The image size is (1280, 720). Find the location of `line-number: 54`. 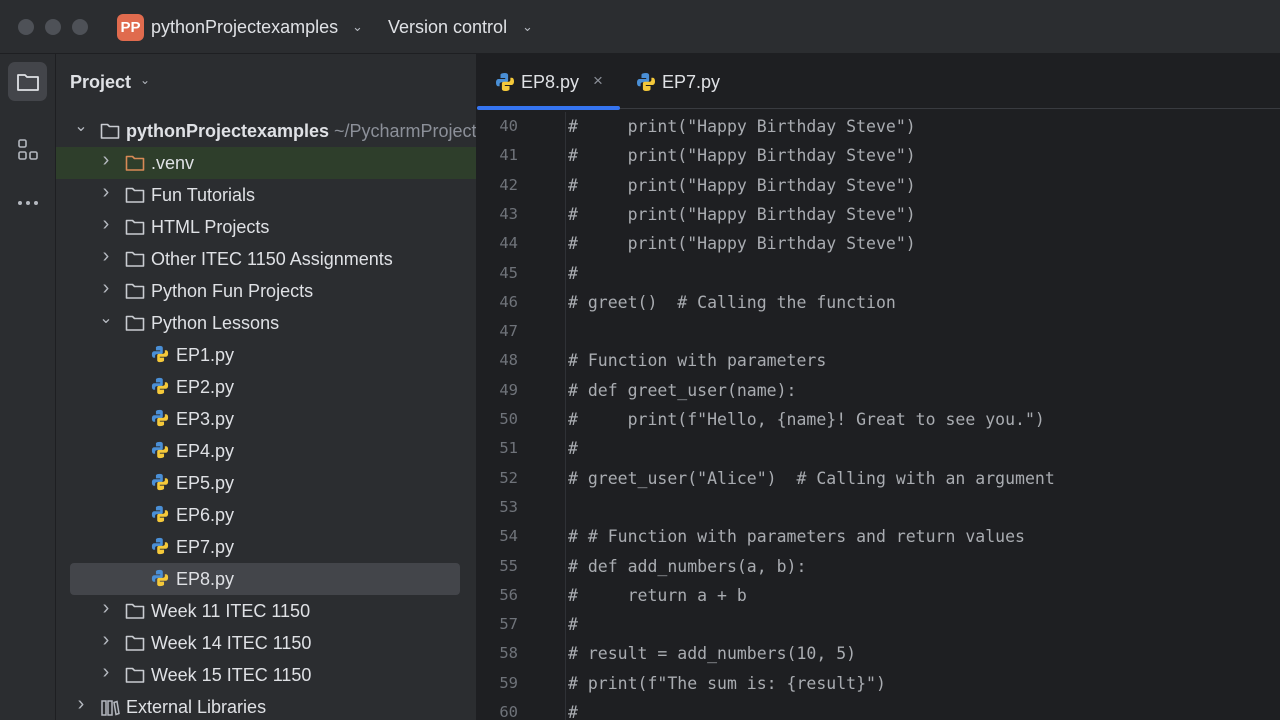

line-number: 54 is located at coordinates (508, 536).